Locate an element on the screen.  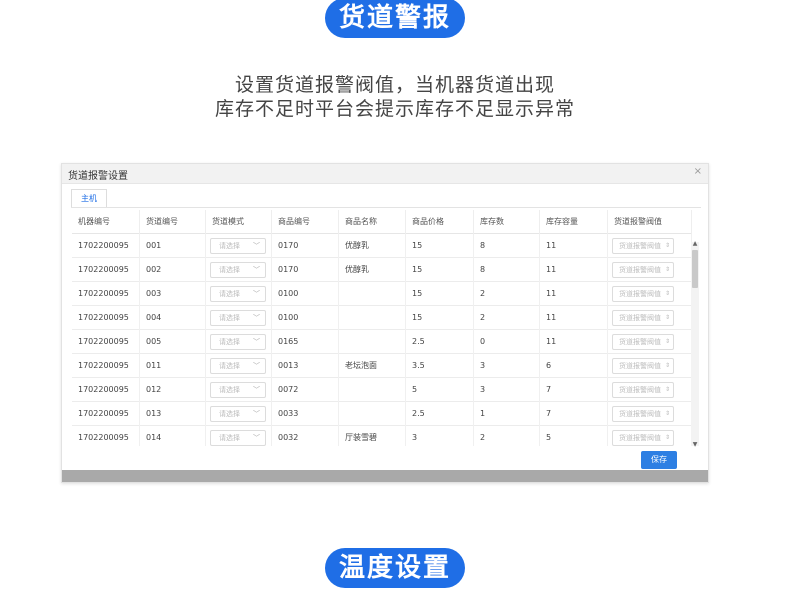
table-row: 1702200095 014 0032 厅装雪碧 3 2 5 请选择 ﹀ 货道报警阀值 ⇕ is located at coordinates (382, 436).